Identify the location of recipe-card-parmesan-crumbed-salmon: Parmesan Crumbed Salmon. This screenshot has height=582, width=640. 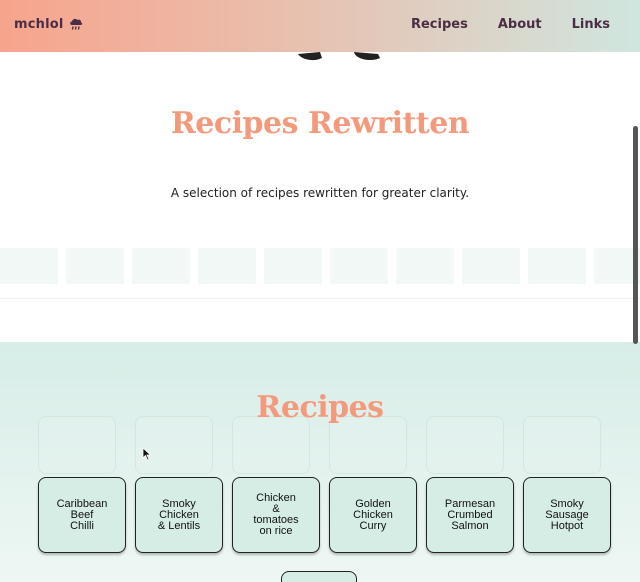
(470, 515).